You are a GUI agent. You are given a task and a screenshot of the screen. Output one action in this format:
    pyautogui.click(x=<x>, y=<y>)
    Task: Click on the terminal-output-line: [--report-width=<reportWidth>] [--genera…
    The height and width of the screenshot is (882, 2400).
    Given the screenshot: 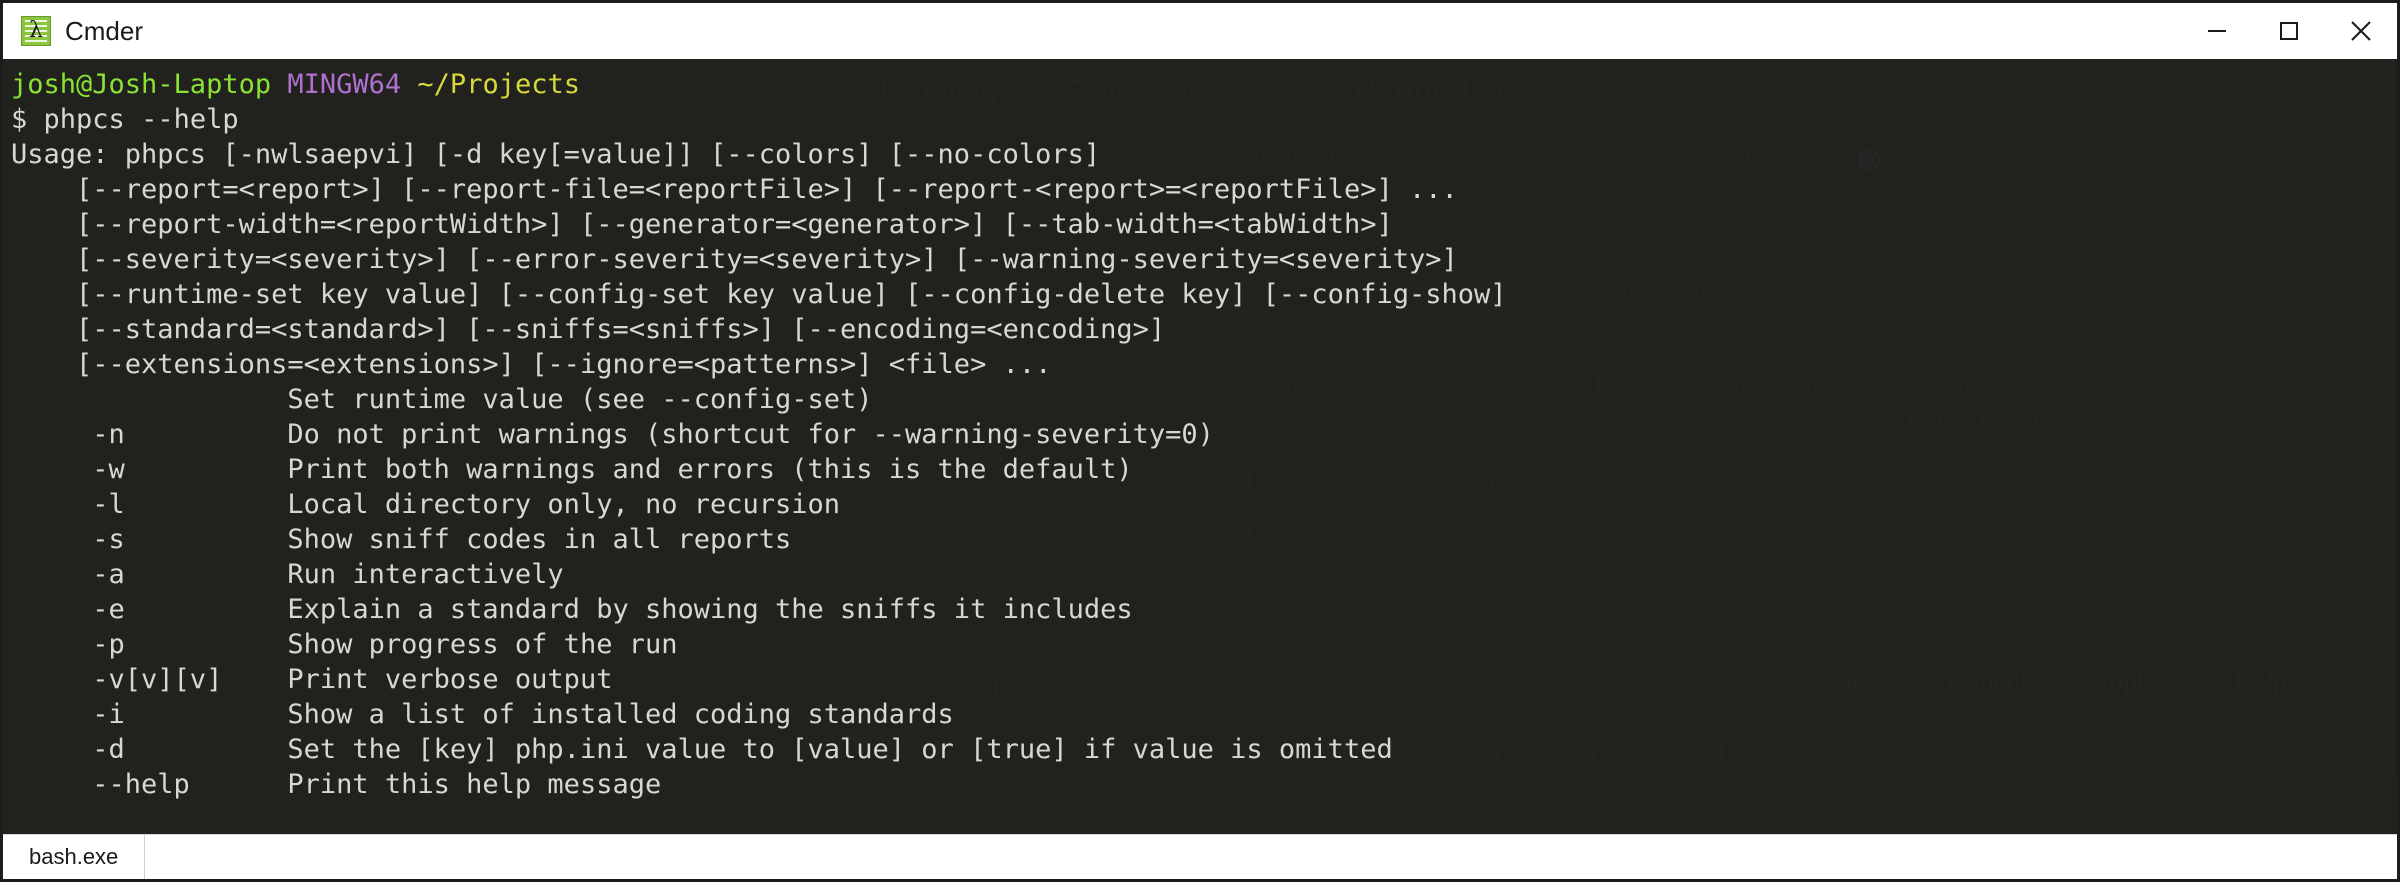 What is the action you would take?
    pyautogui.click(x=702, y=224)
    